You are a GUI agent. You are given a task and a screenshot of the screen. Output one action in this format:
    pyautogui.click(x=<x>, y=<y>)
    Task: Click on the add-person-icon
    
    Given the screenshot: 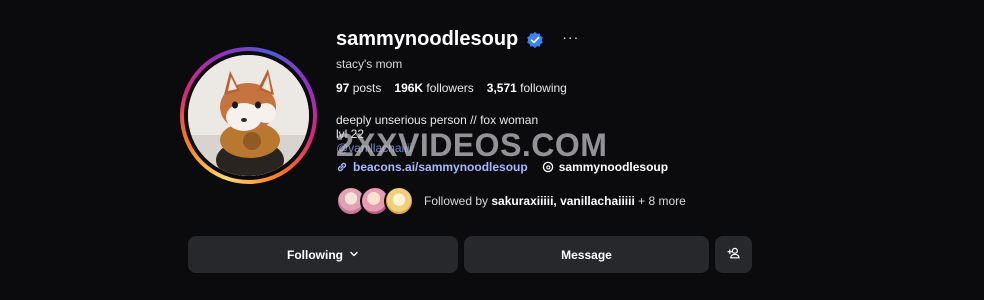 What is the action you would take?
    pyautogui.click(x=733, y=254)
    